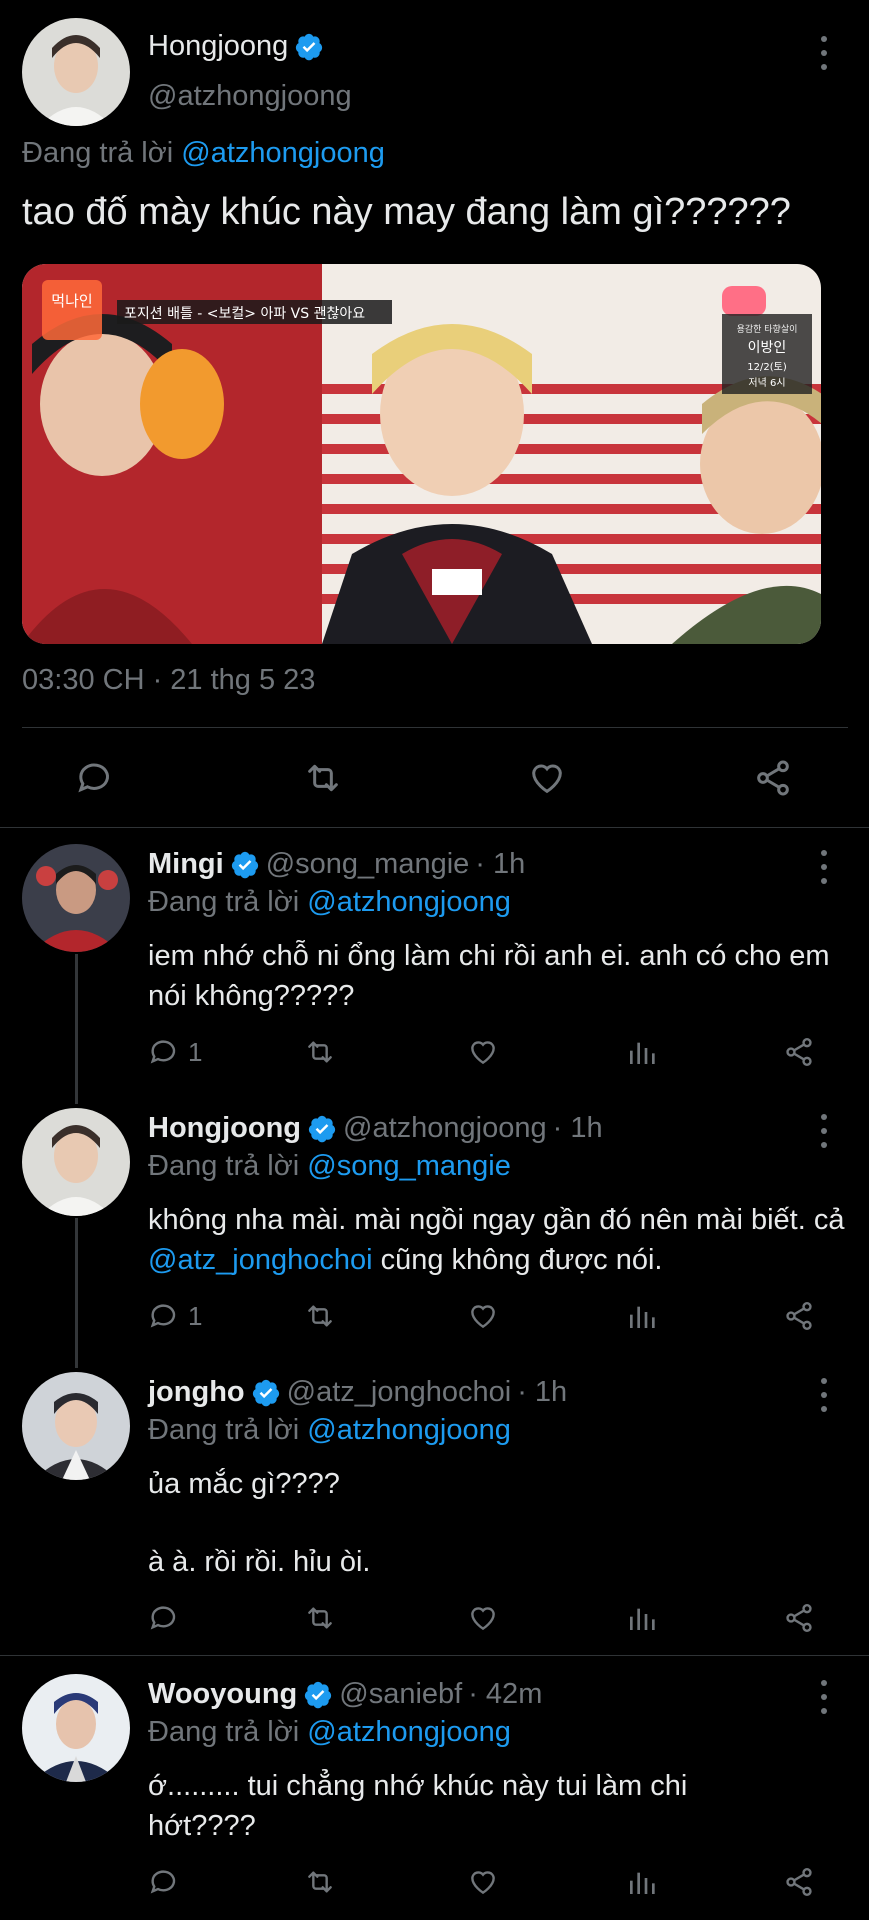 Image resolution: width=869 pixels, height=1920 pixels. I want to click on media-badge: 먹나인, so click(71, 301).